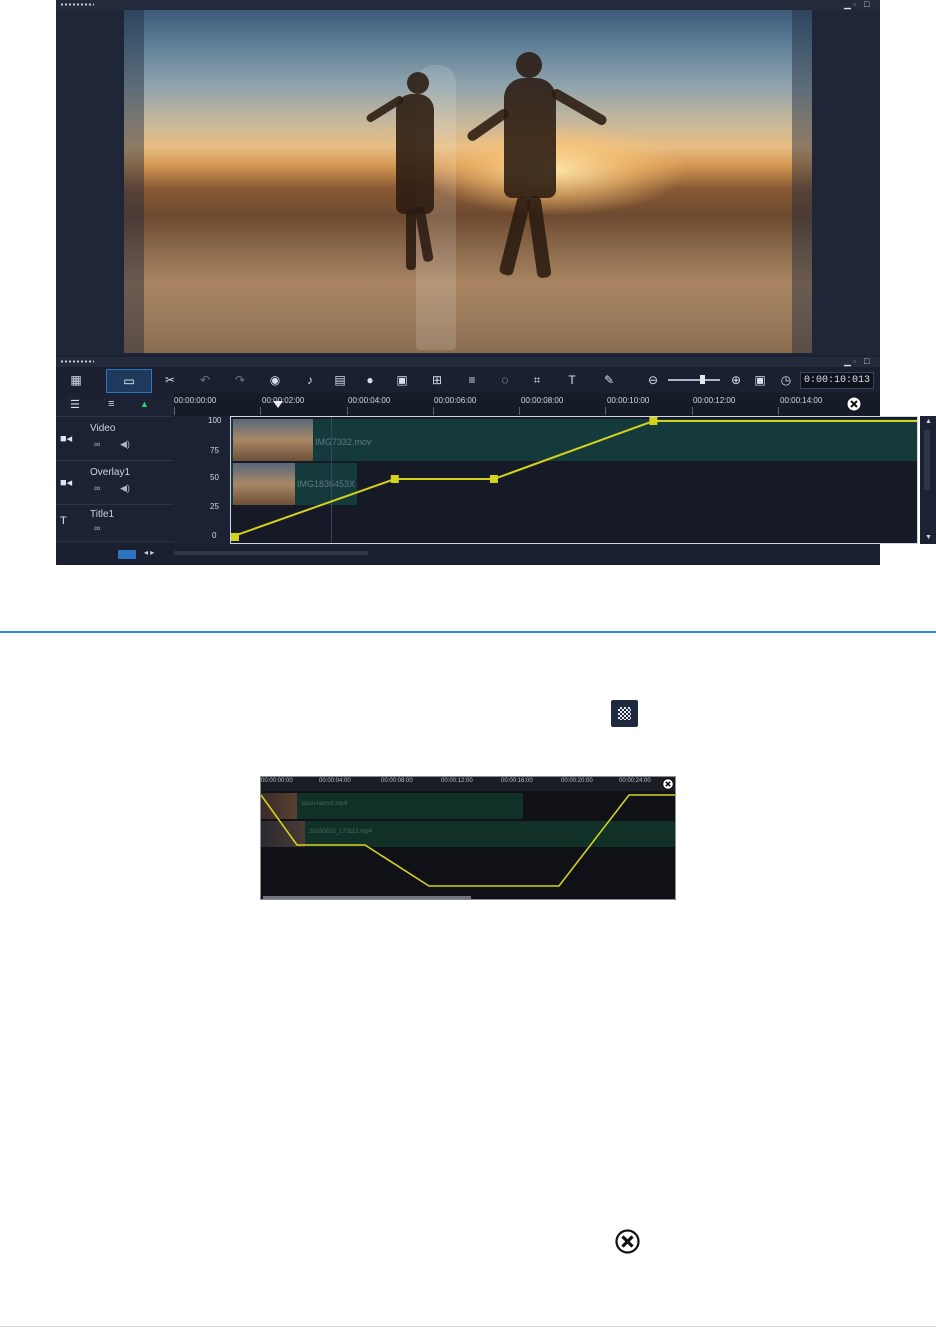 The width and height of the screenshot is (936, 1327). I want to click on zoom-out-icon: ⊖, so click(653, 380).